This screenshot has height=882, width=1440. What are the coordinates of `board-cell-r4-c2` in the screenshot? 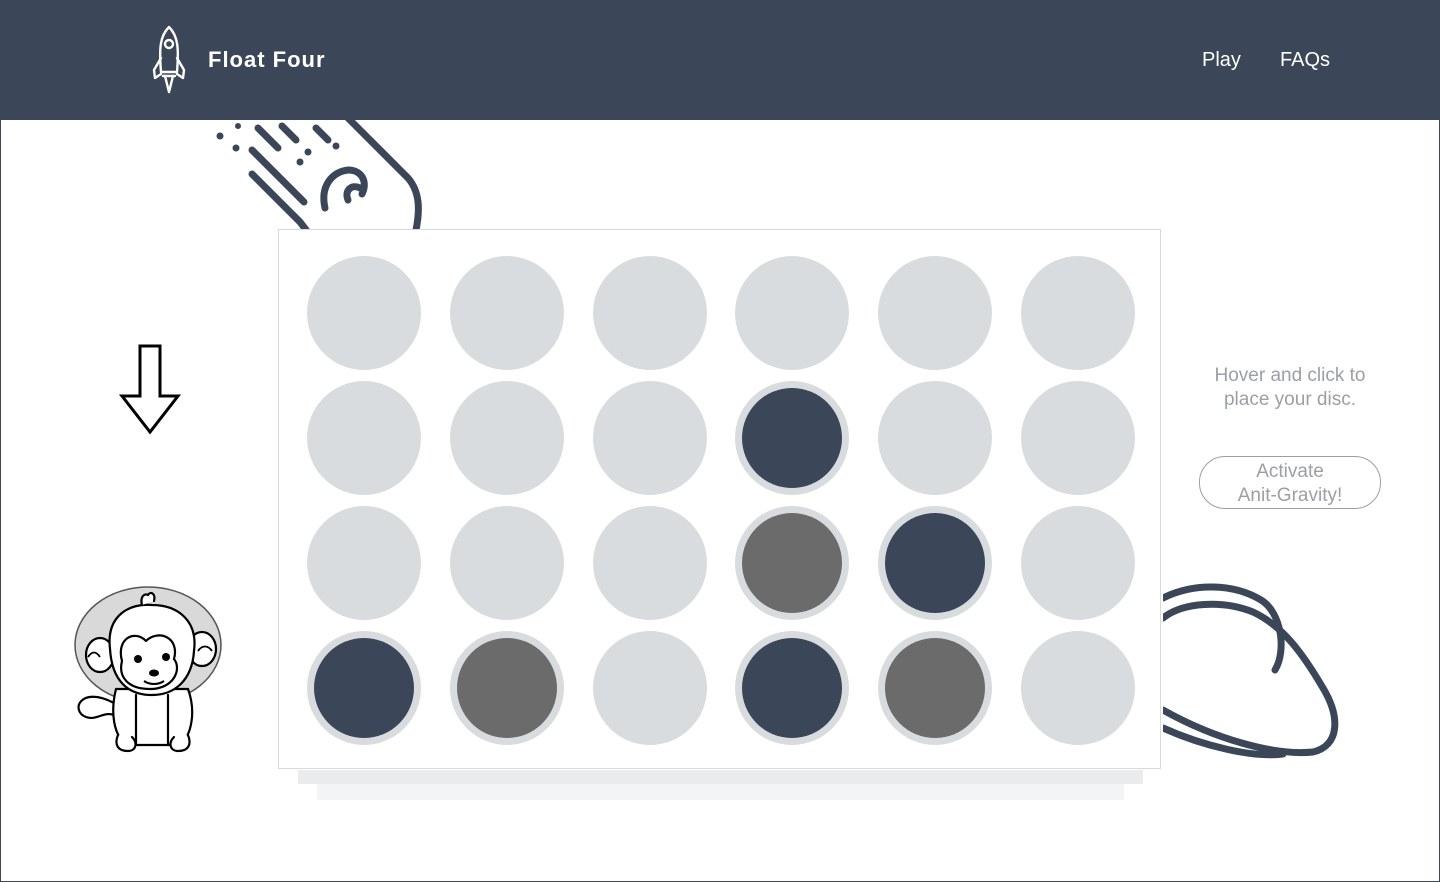 It's located at (506, 688).